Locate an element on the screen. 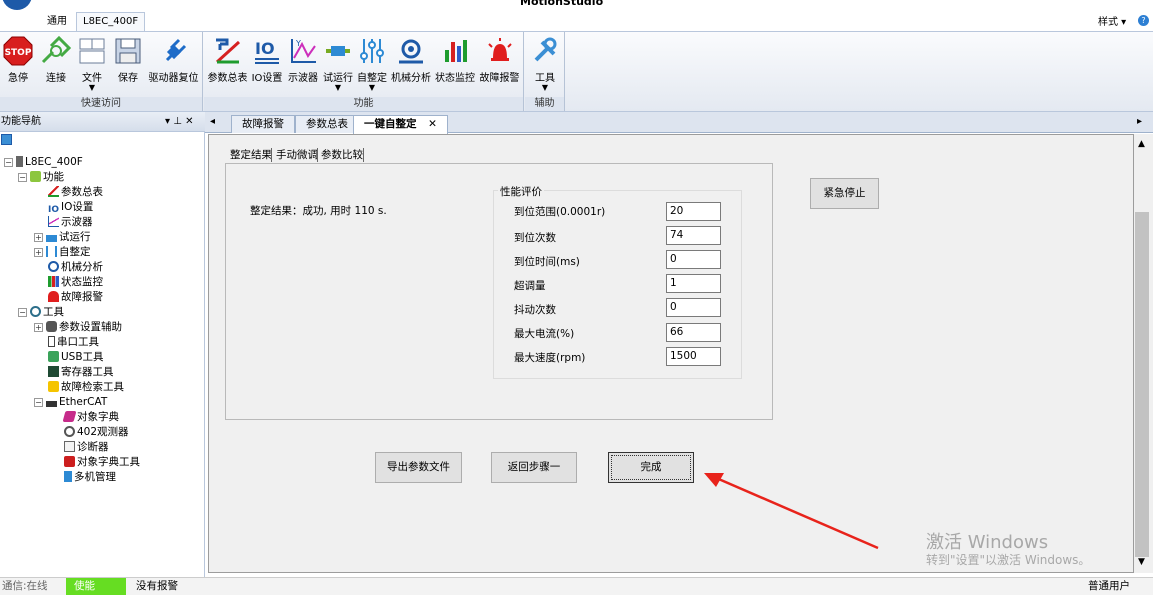 The image size is (1153, 595). nav-toolbar-icon is located at coordinates (6, 139).